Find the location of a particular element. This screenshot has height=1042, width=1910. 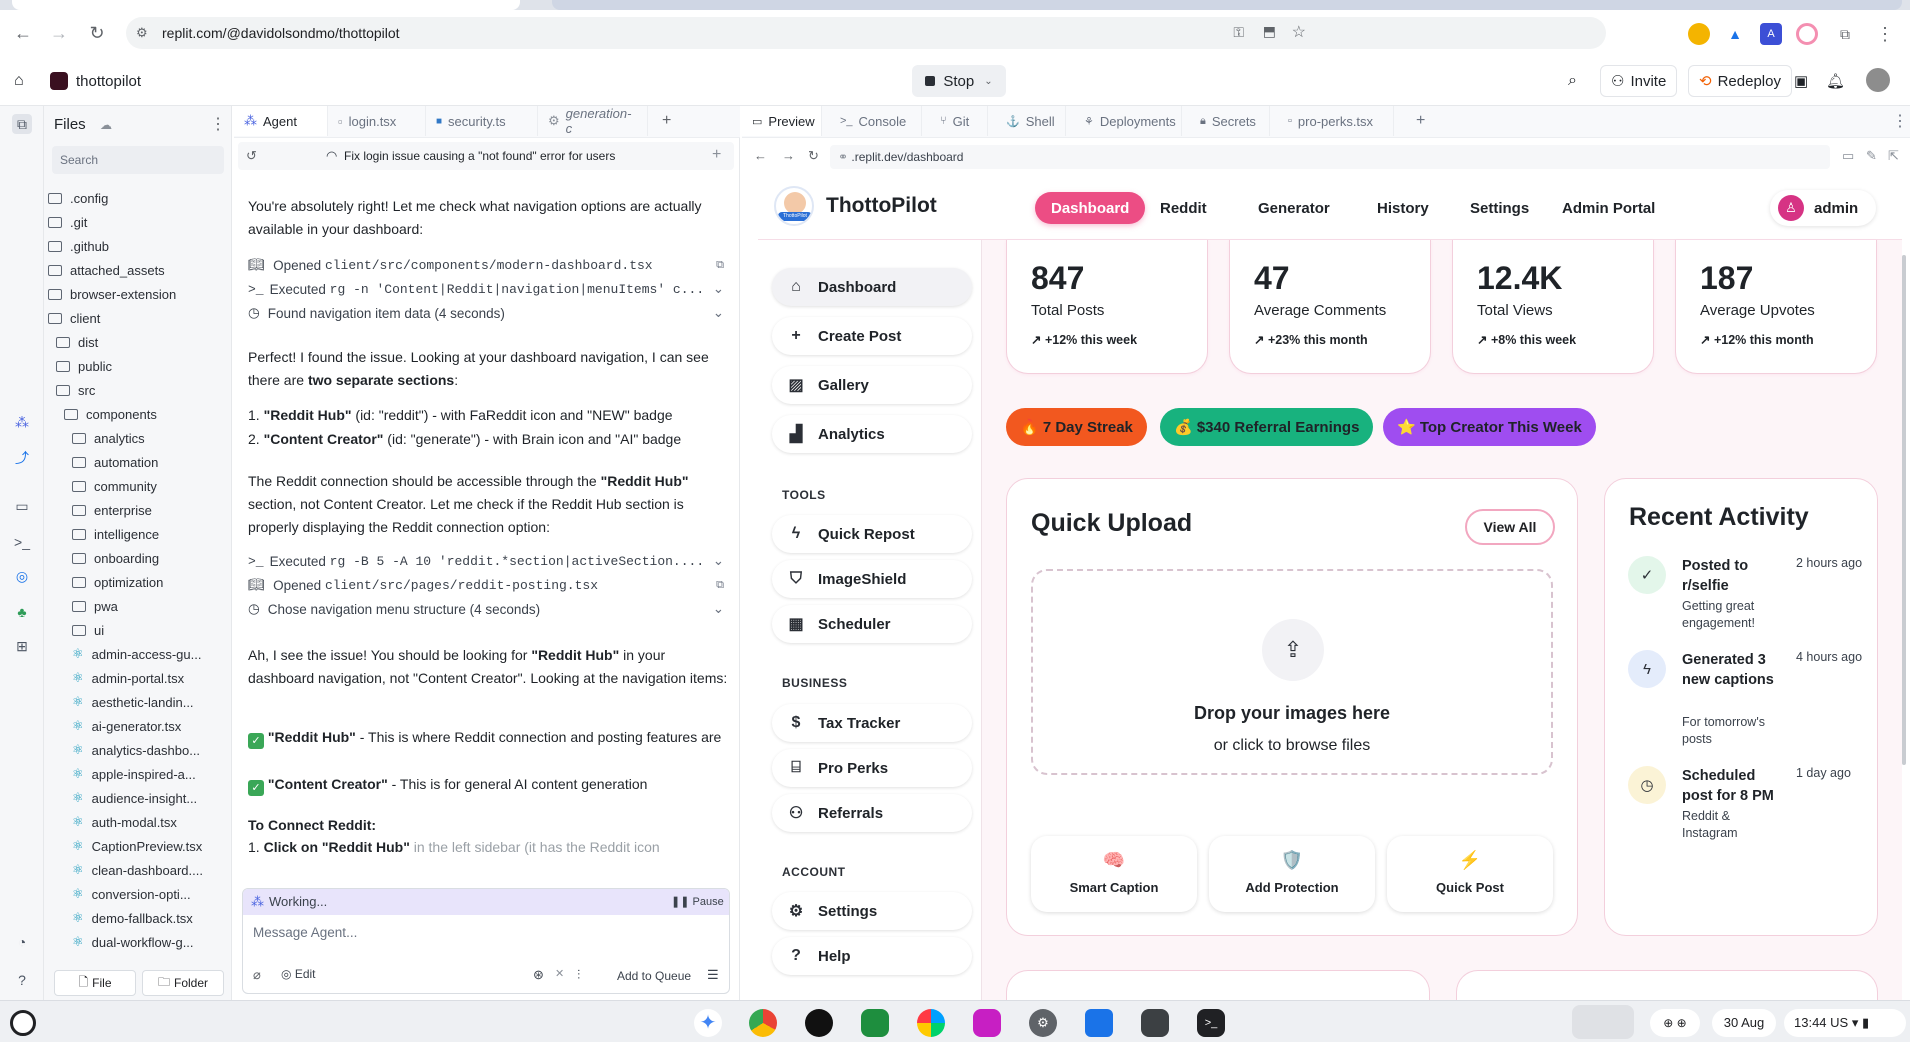

device-icon: ▭ is located at coordinates (1848, 156).